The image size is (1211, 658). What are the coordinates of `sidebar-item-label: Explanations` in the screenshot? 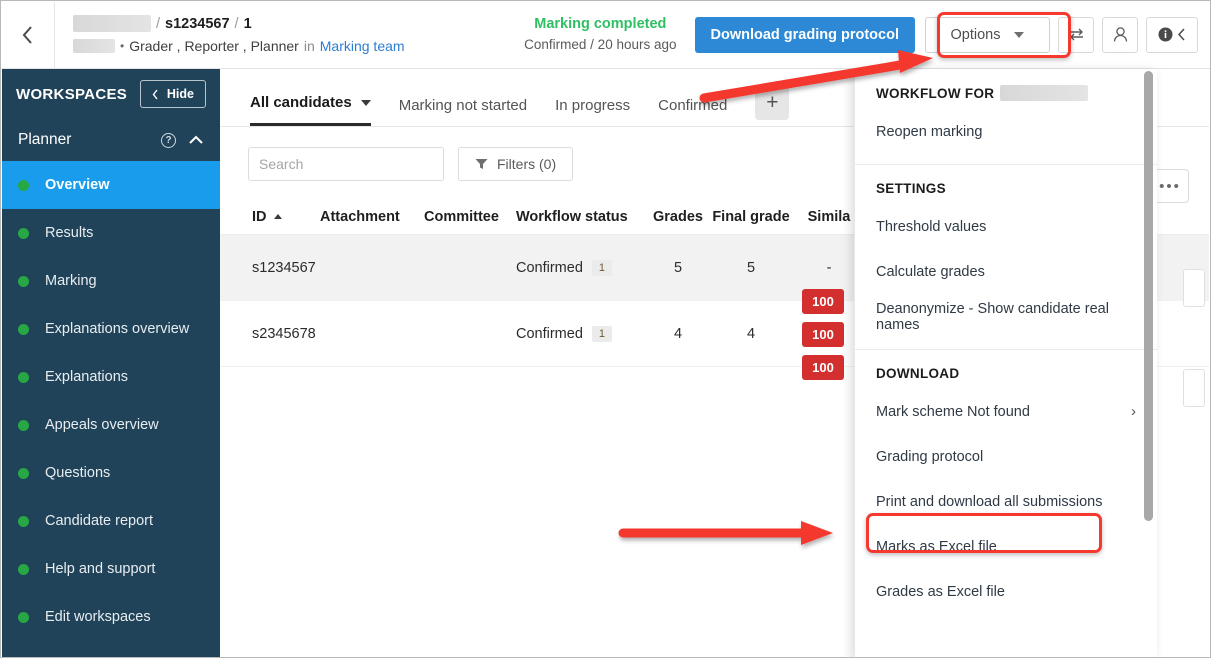 It's located at (87, 377).